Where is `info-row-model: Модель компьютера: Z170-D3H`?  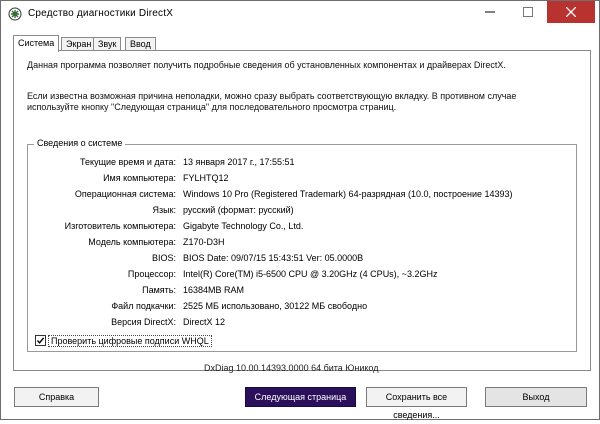 info-row-model: Модель компьютера: Z170-D3H is located at coordinates (302, 243).